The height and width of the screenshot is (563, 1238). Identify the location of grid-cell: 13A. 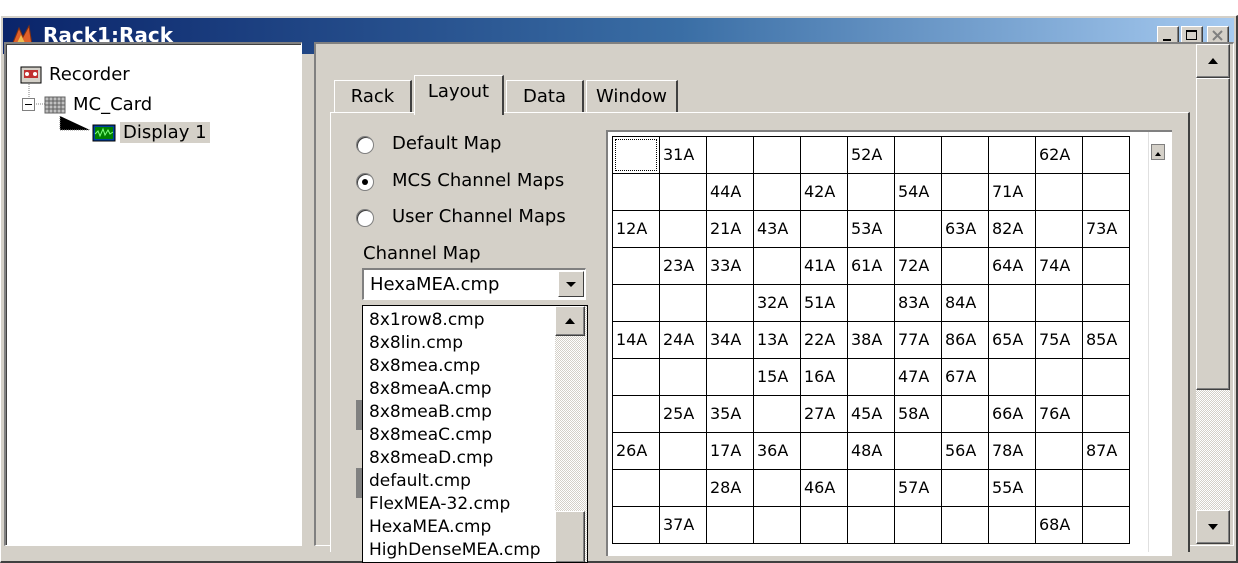
(777, 340).